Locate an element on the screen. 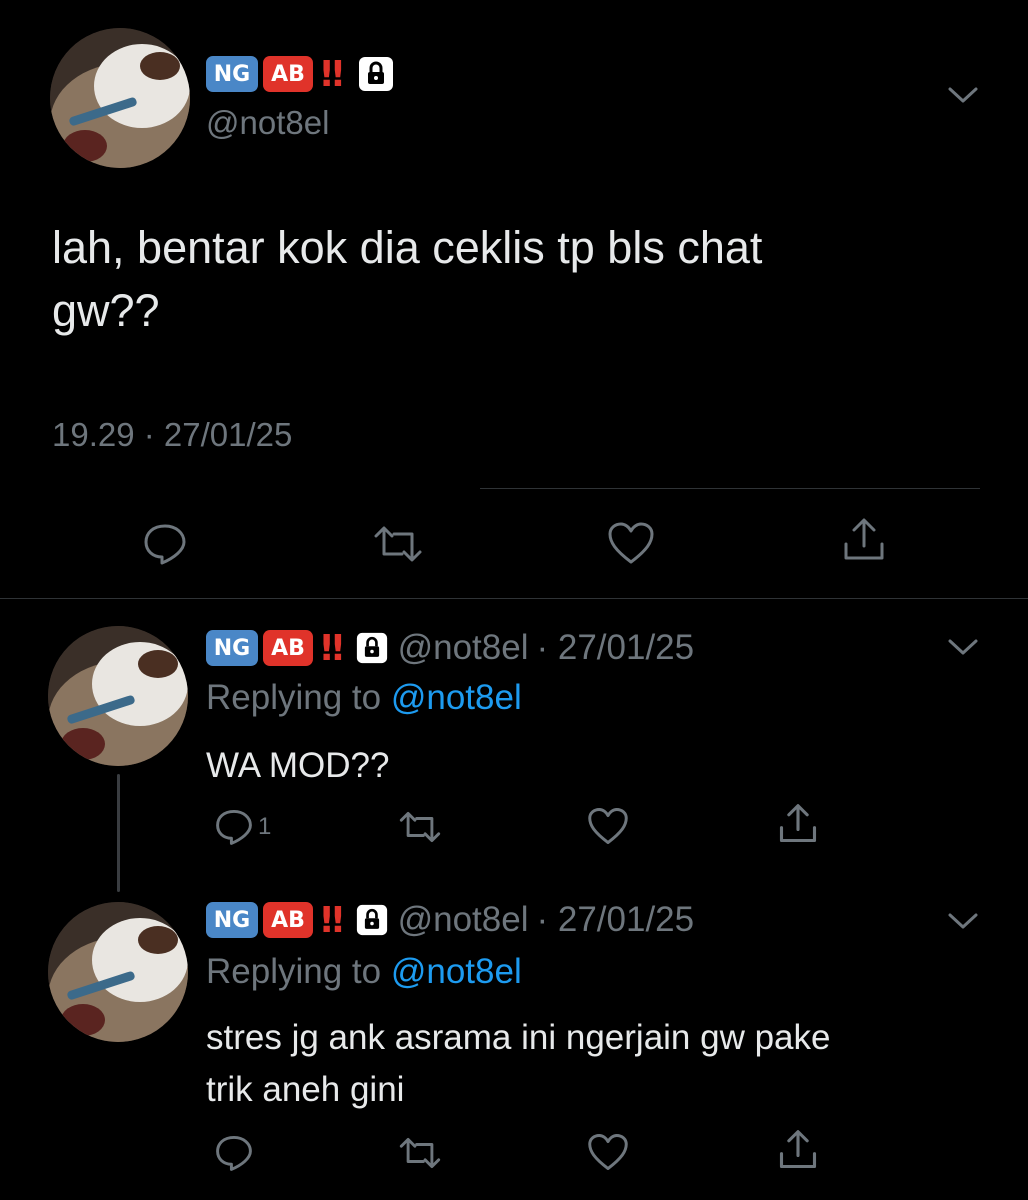  thread-line is located at coordinates (118, 833).